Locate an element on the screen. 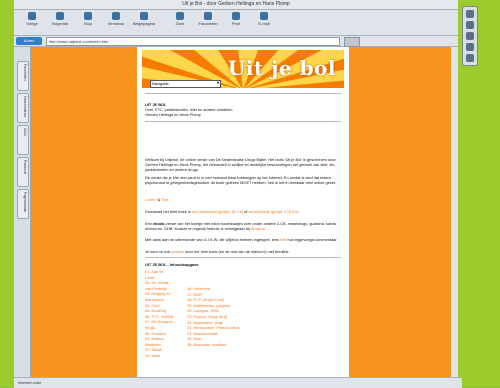 The image size is (500, 388). status-bar: Internet zone is located at coordinates (238, 382).